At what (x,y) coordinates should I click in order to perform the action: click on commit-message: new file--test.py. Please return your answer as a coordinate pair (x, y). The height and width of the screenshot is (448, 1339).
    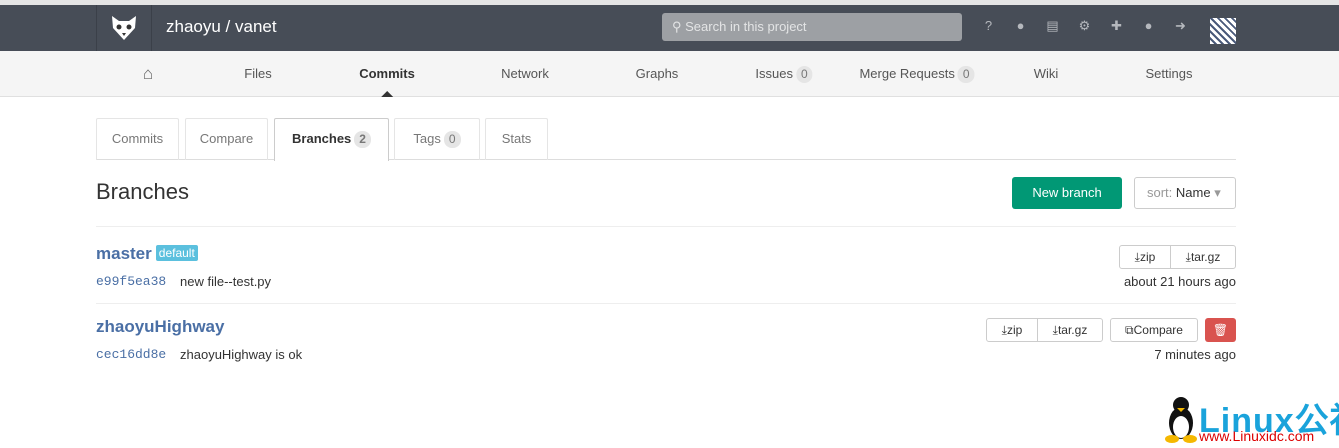
    Looking at the image, I should click on (226, 281).